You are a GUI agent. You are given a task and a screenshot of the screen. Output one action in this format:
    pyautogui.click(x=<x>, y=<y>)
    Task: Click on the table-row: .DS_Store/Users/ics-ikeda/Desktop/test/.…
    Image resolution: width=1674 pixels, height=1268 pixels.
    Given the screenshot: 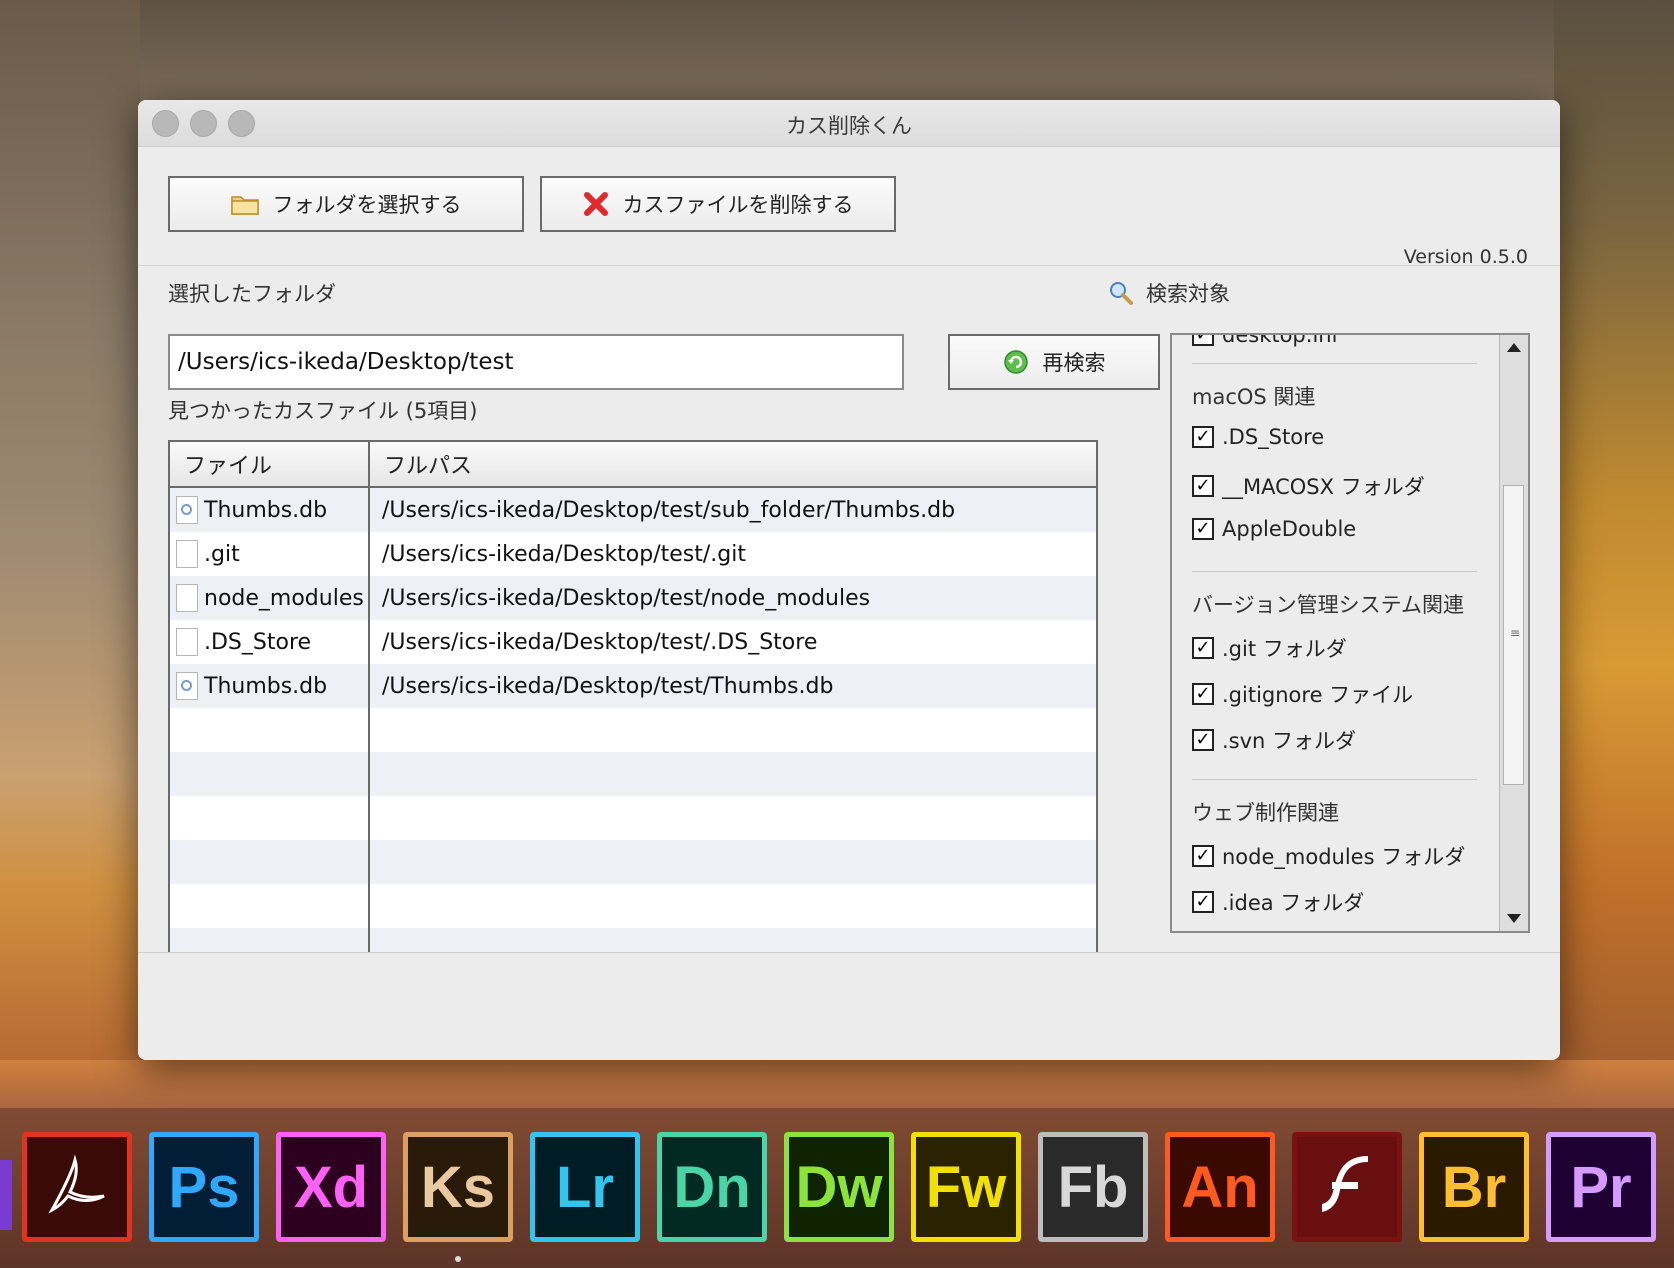 What is the action you would take?
    pyautogui.click(x=633, y=642)
    